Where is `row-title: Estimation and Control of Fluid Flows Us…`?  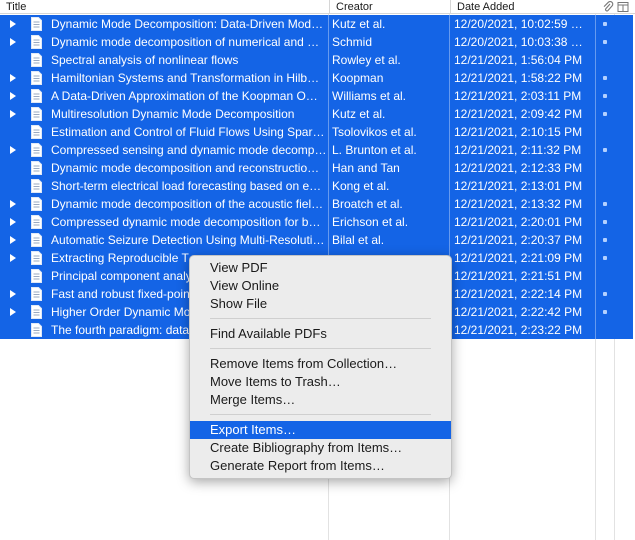
row-title: Estimation and Control of Fluid Flows Us… is located at coordinates (188, 132).